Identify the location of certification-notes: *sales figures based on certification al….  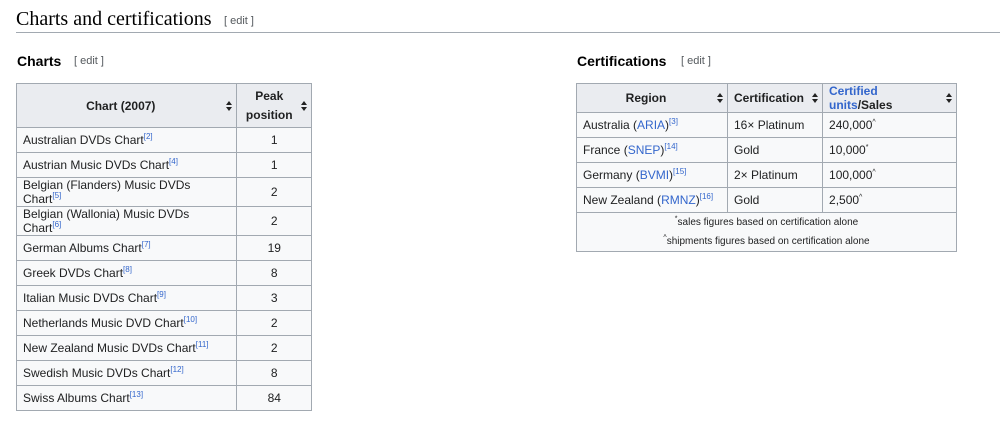
(766, 232).